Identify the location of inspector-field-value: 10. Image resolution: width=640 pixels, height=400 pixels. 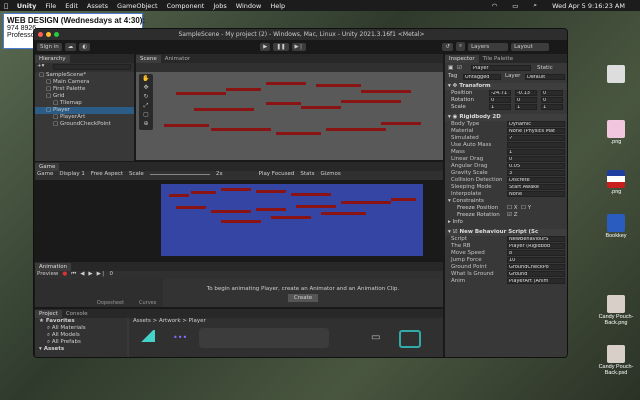
(536, 260).